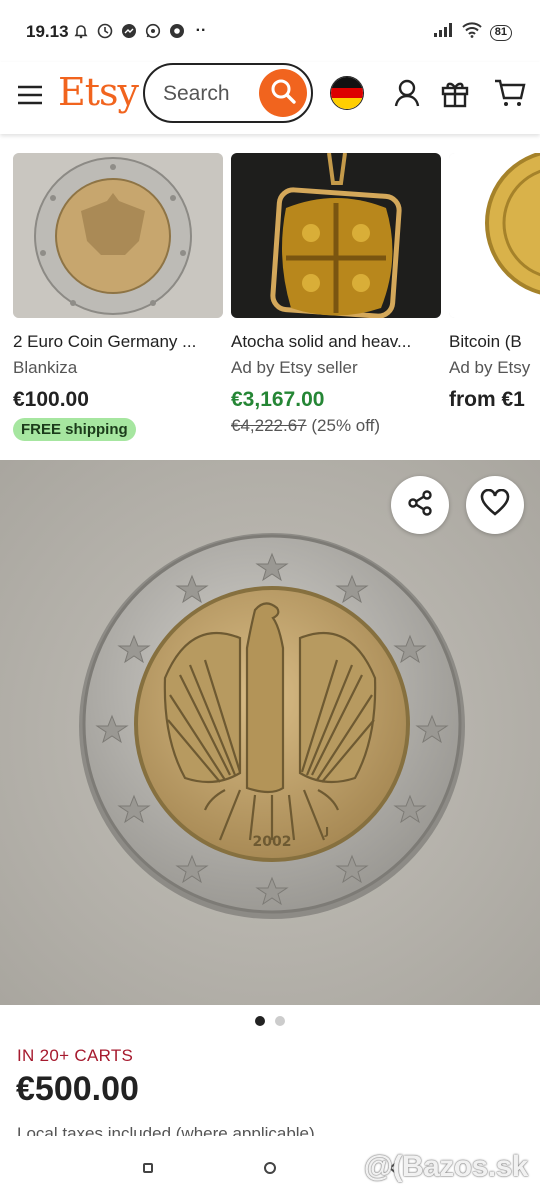 This screenshot has width=540, height=1200. I want to click on bell-icon, so click(81, 31).